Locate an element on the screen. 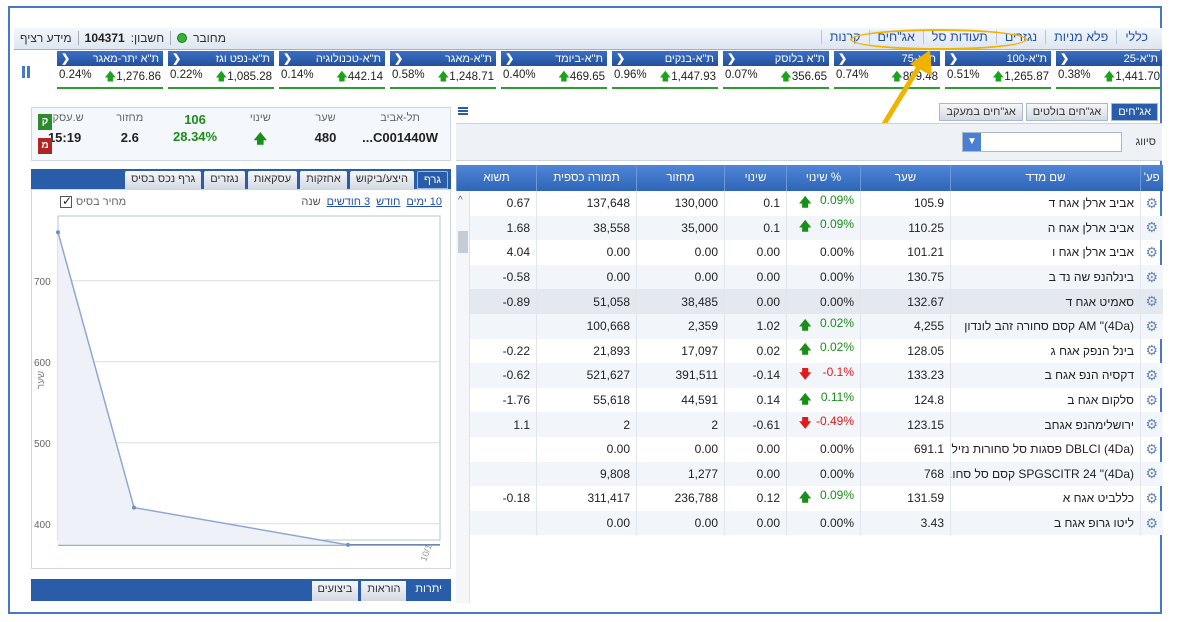 This screenshot has height=622, width=1178. security-name-cell: אביב ארלן אגח ד is located at coordinates (1045, 203).